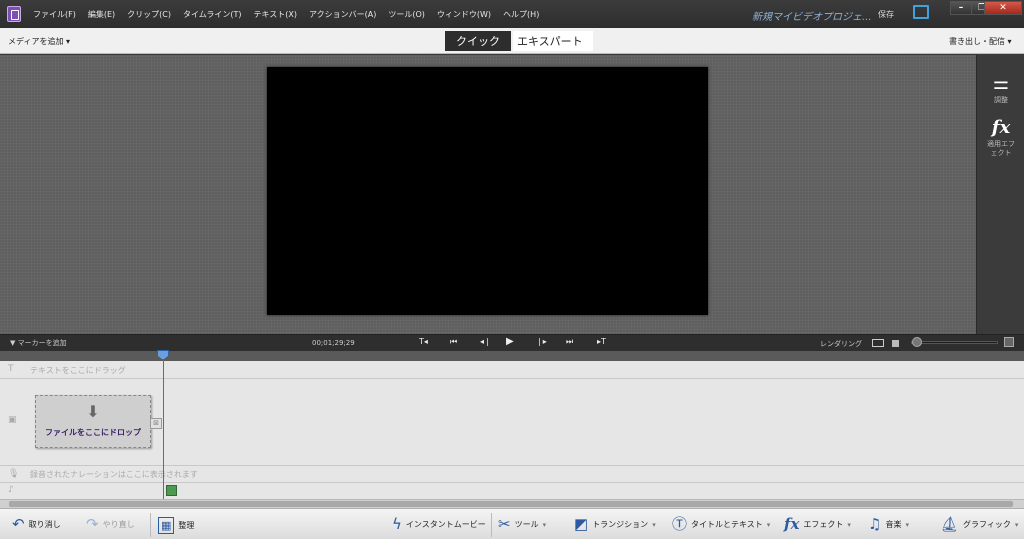  Describe the element at coordinates (954, 342) in the screenshot. I see `zoom-slider` at that location.